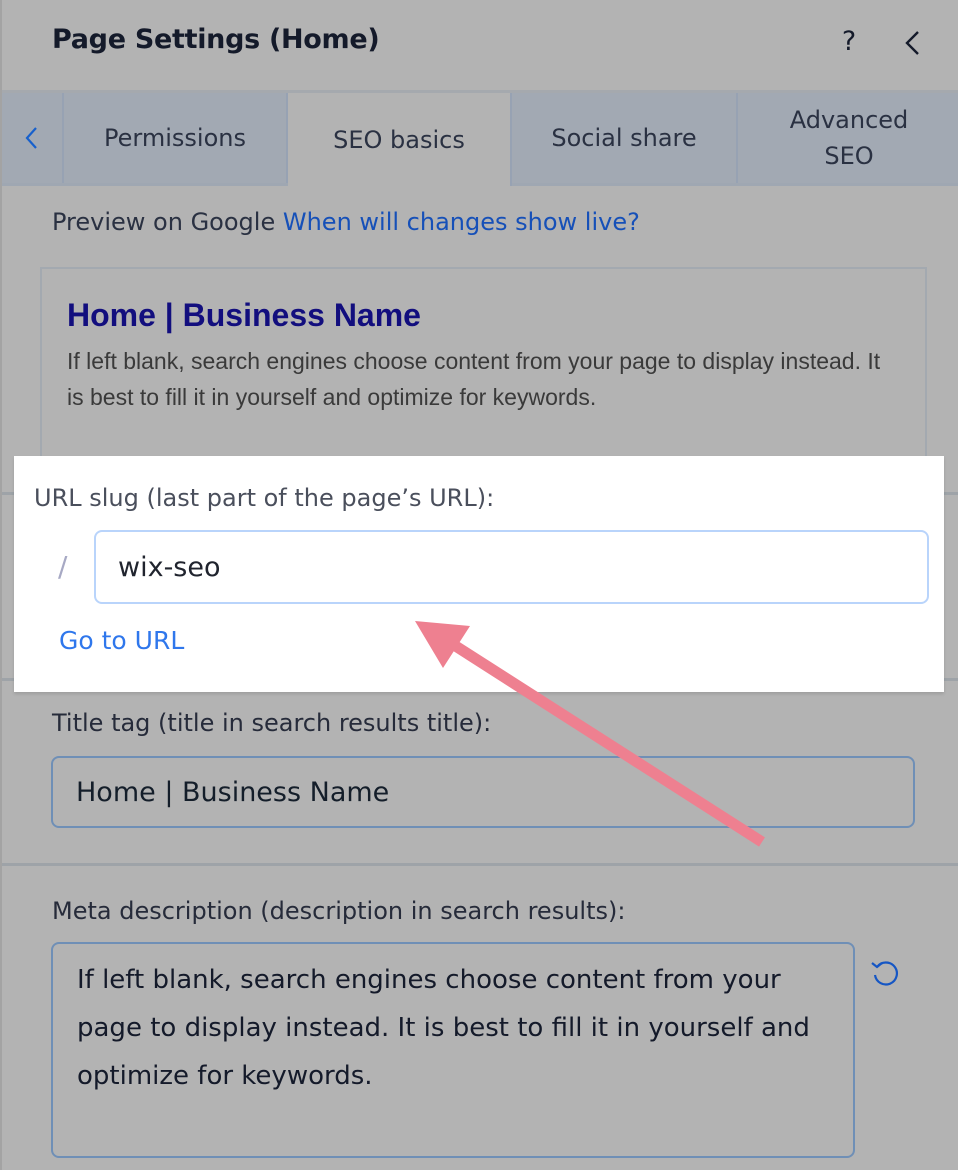 The width and height of the screenshot is (958, 1170). I want to click on tab-advanced-seo: Advanced SEO, so click(848, 138).